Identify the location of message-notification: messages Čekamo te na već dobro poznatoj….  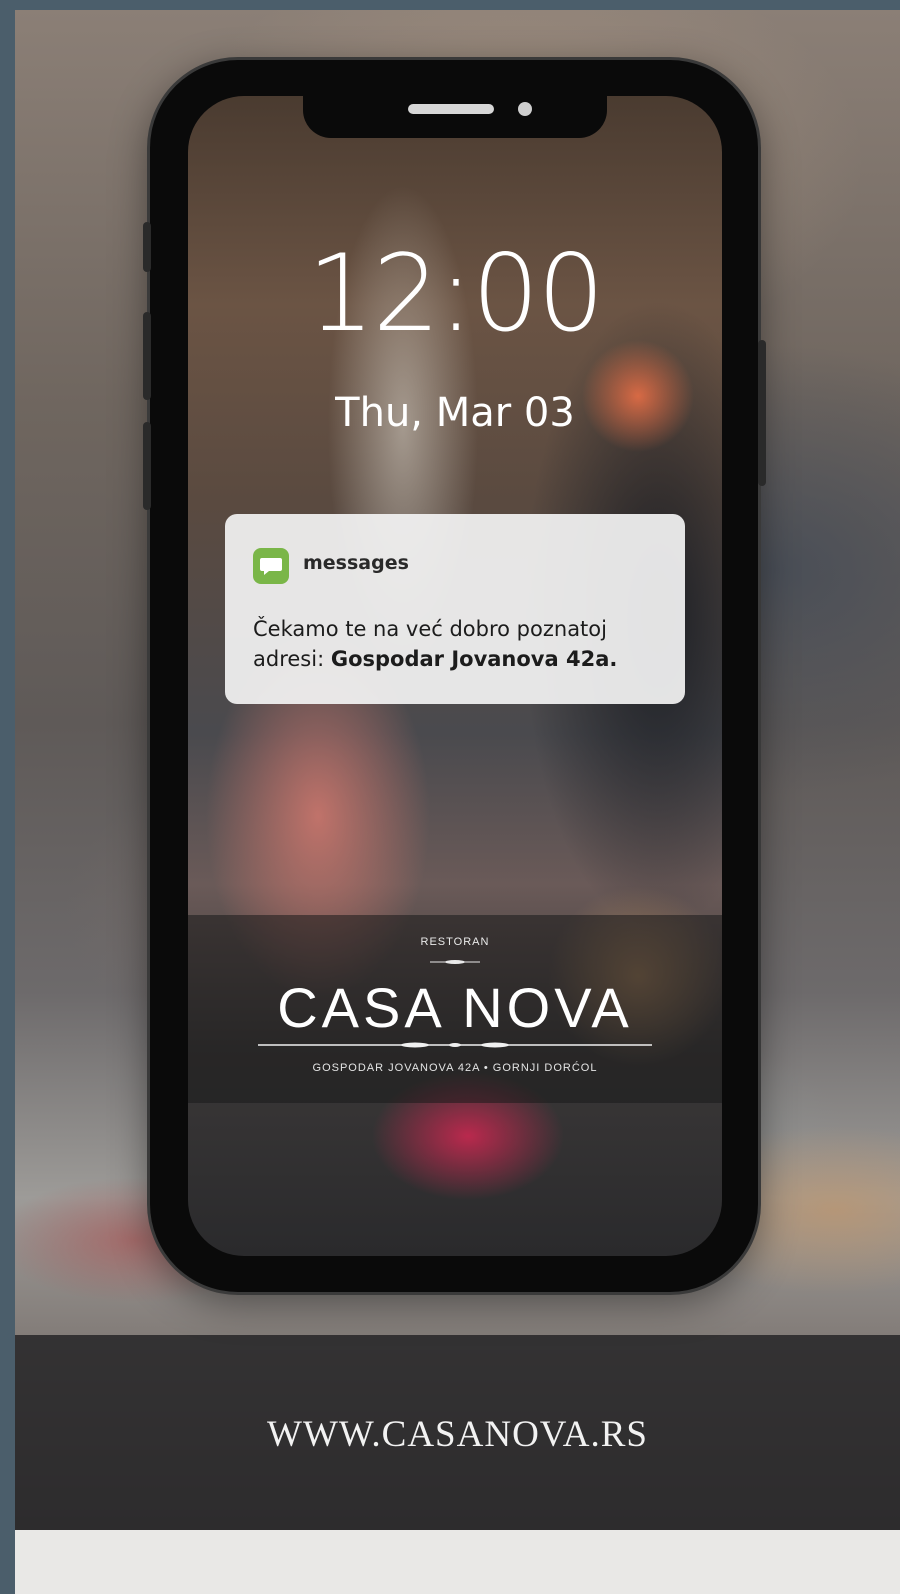
(455, 609).